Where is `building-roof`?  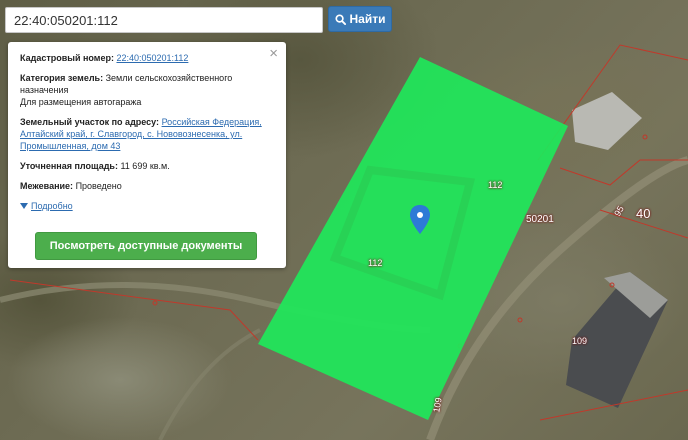 building-roof is located at coordinates (607, 121).